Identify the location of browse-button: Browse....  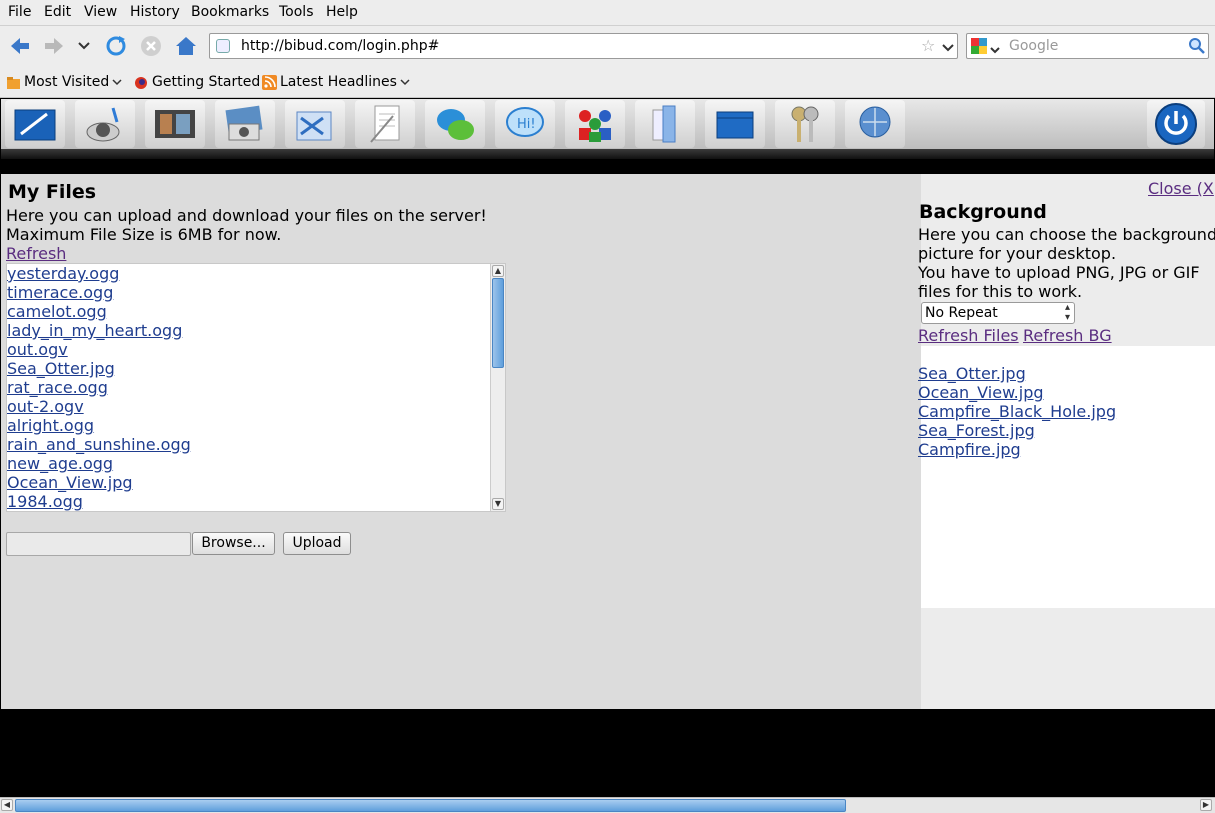
(233, 543).